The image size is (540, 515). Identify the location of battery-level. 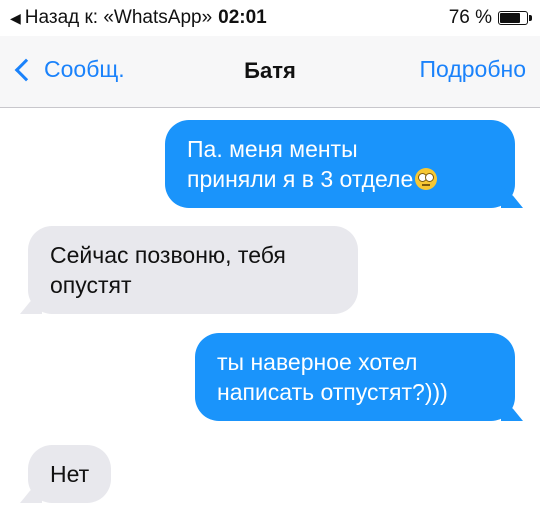
(510, 18).